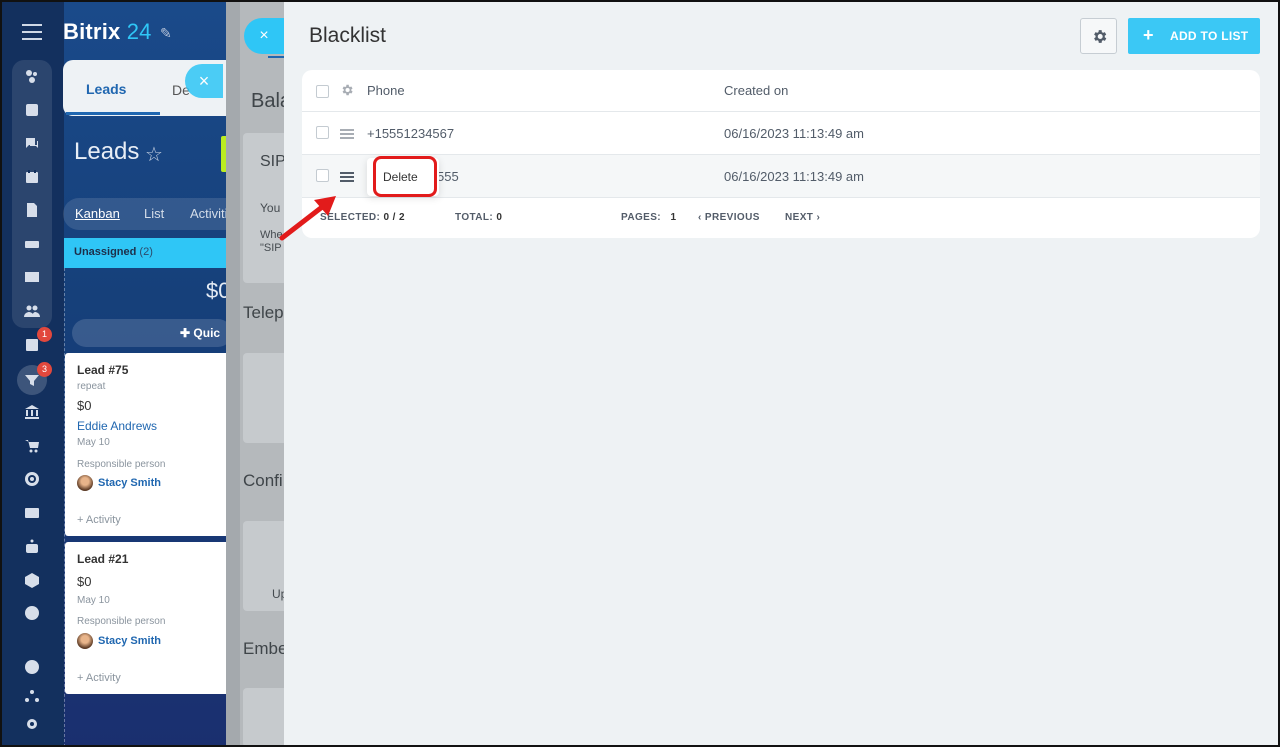 This screenshot has width=1280, height=747. Describe the element at coordinates (113, 113) in the screenshot. I see `tab-leads-underline` at that location.